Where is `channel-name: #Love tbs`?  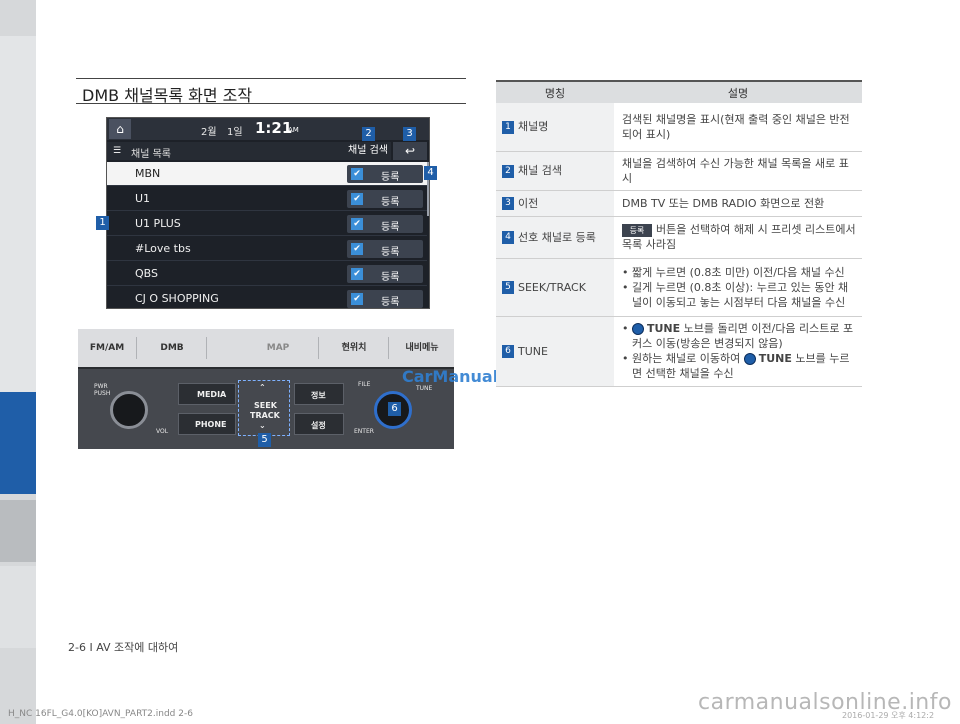
channel-name: #Love tbs is located at coordinates (163, 248).